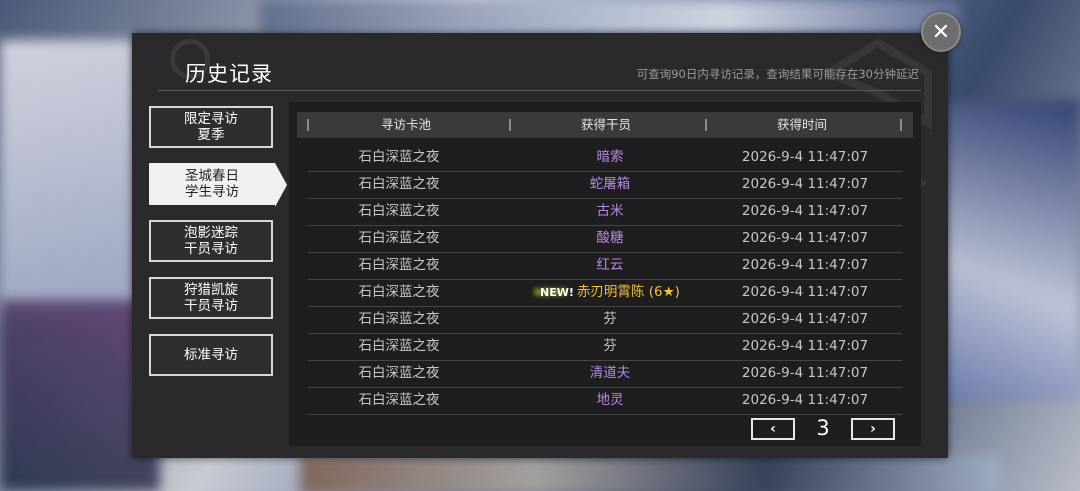  I want to click on table-row: 石白深蓝之夜 清道夫 2026-9-4 11:47:07, so click(605, 374).